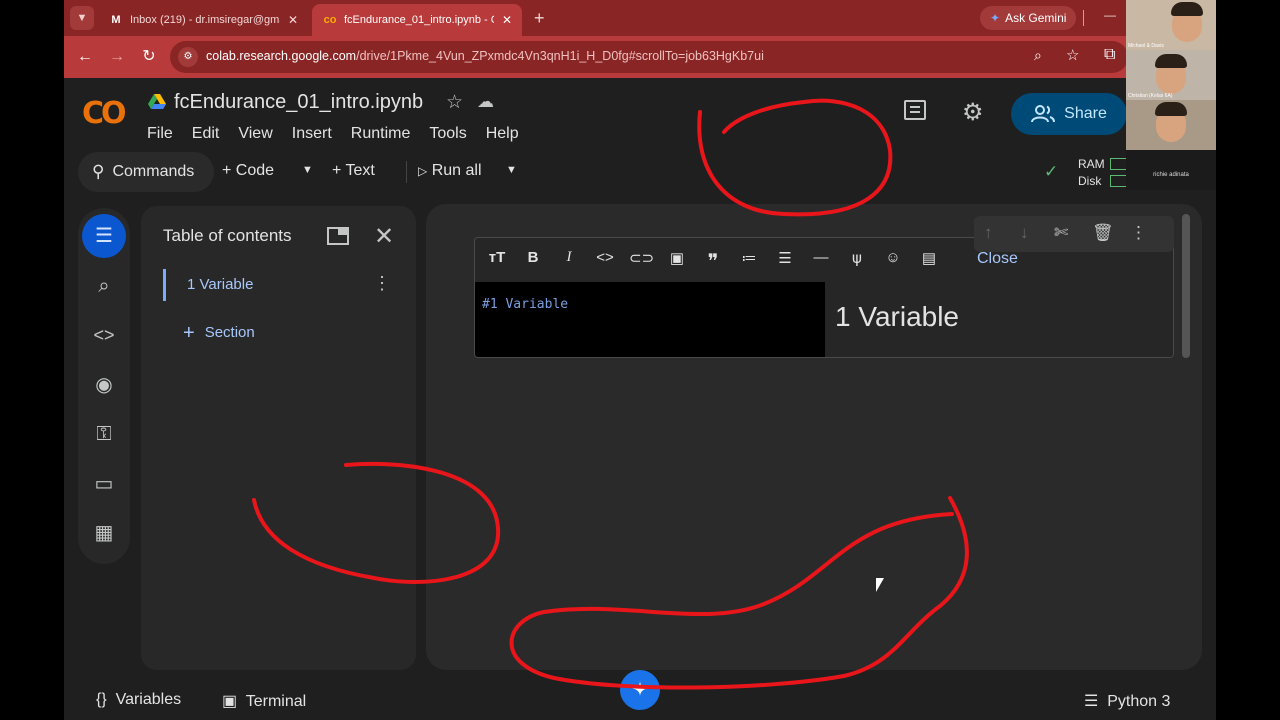  Describe the element at coordinates (1091, 701) in the screenshot. I see `server-icon: ☰` at that location.